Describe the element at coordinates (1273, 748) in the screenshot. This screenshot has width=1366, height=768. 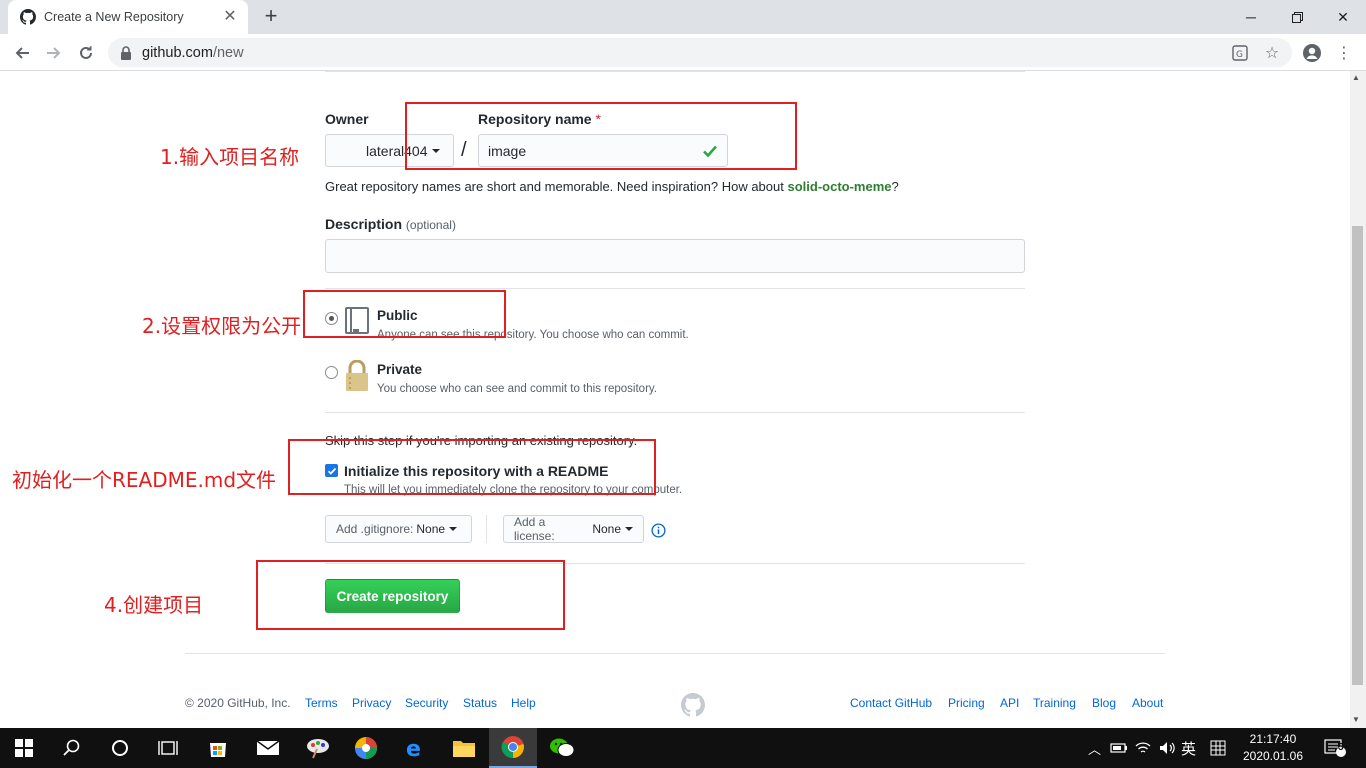
I see `clock: 21:17:40 2020.01.06` at that location.